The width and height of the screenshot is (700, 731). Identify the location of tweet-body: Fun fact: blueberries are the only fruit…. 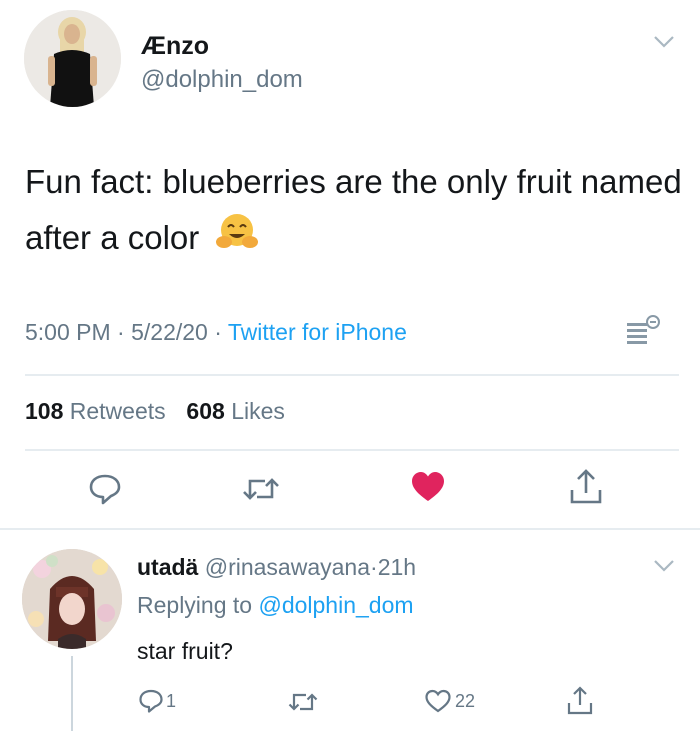
(353, 209).